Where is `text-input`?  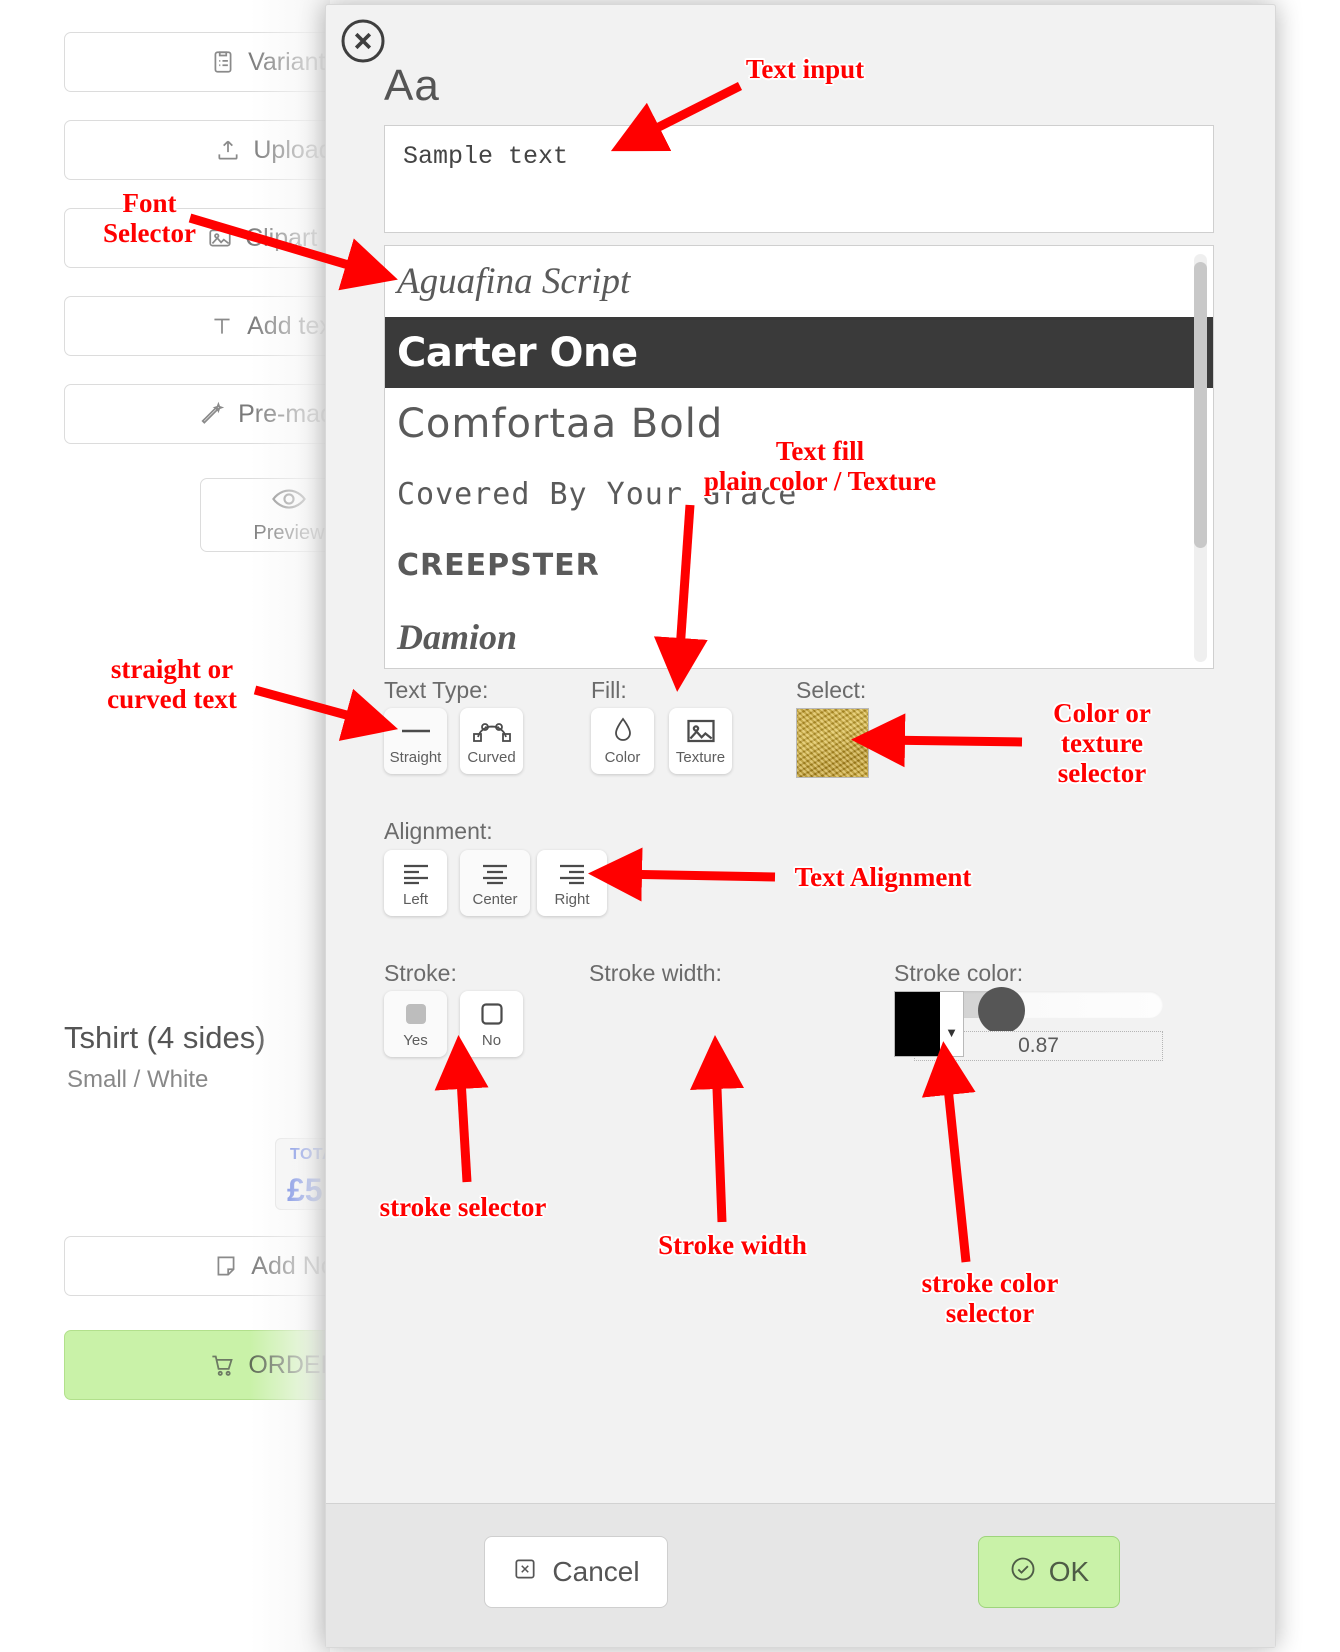 text-input is located at coordinates (799, 179).